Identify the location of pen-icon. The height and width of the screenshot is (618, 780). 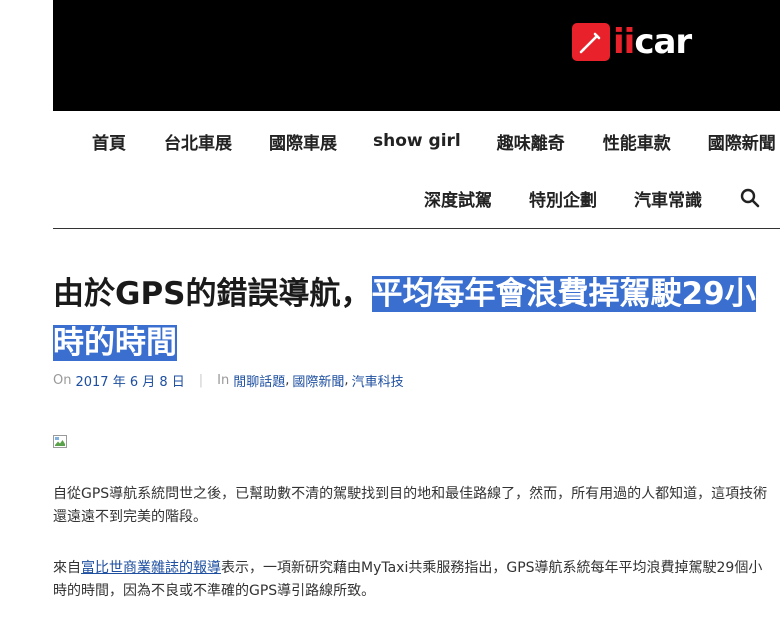
(591, 42).